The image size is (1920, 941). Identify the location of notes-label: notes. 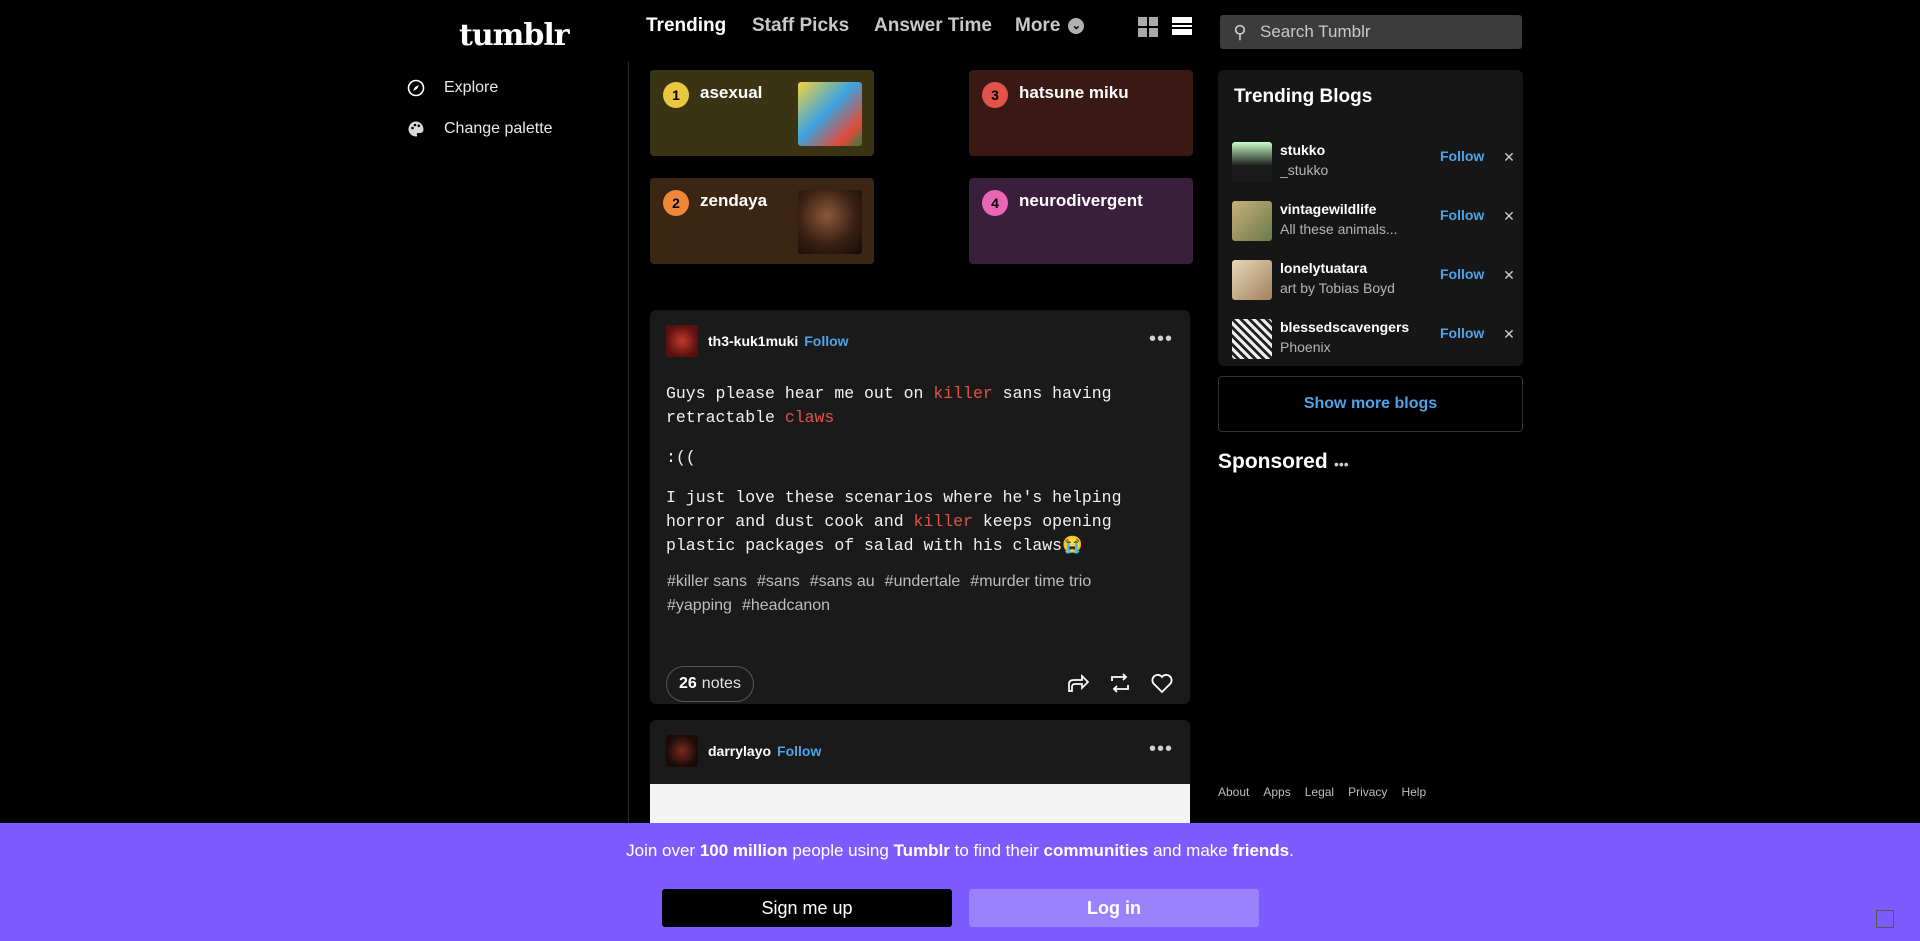
(721, 683).